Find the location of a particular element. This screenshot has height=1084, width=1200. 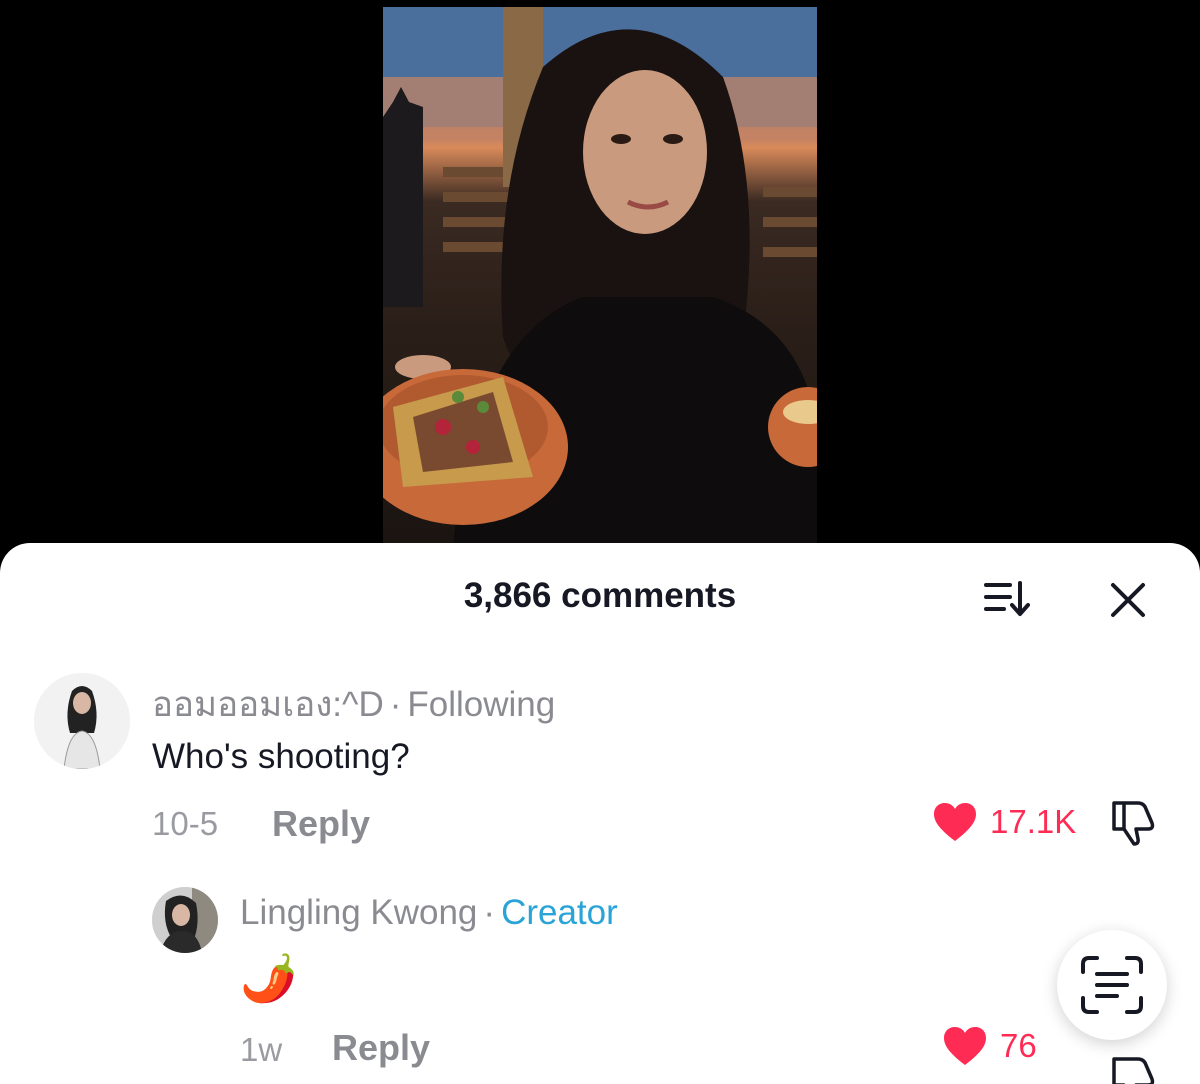

comment-username-line: ออมออมเอง:^D · Following is located at coordinates (353, 704).